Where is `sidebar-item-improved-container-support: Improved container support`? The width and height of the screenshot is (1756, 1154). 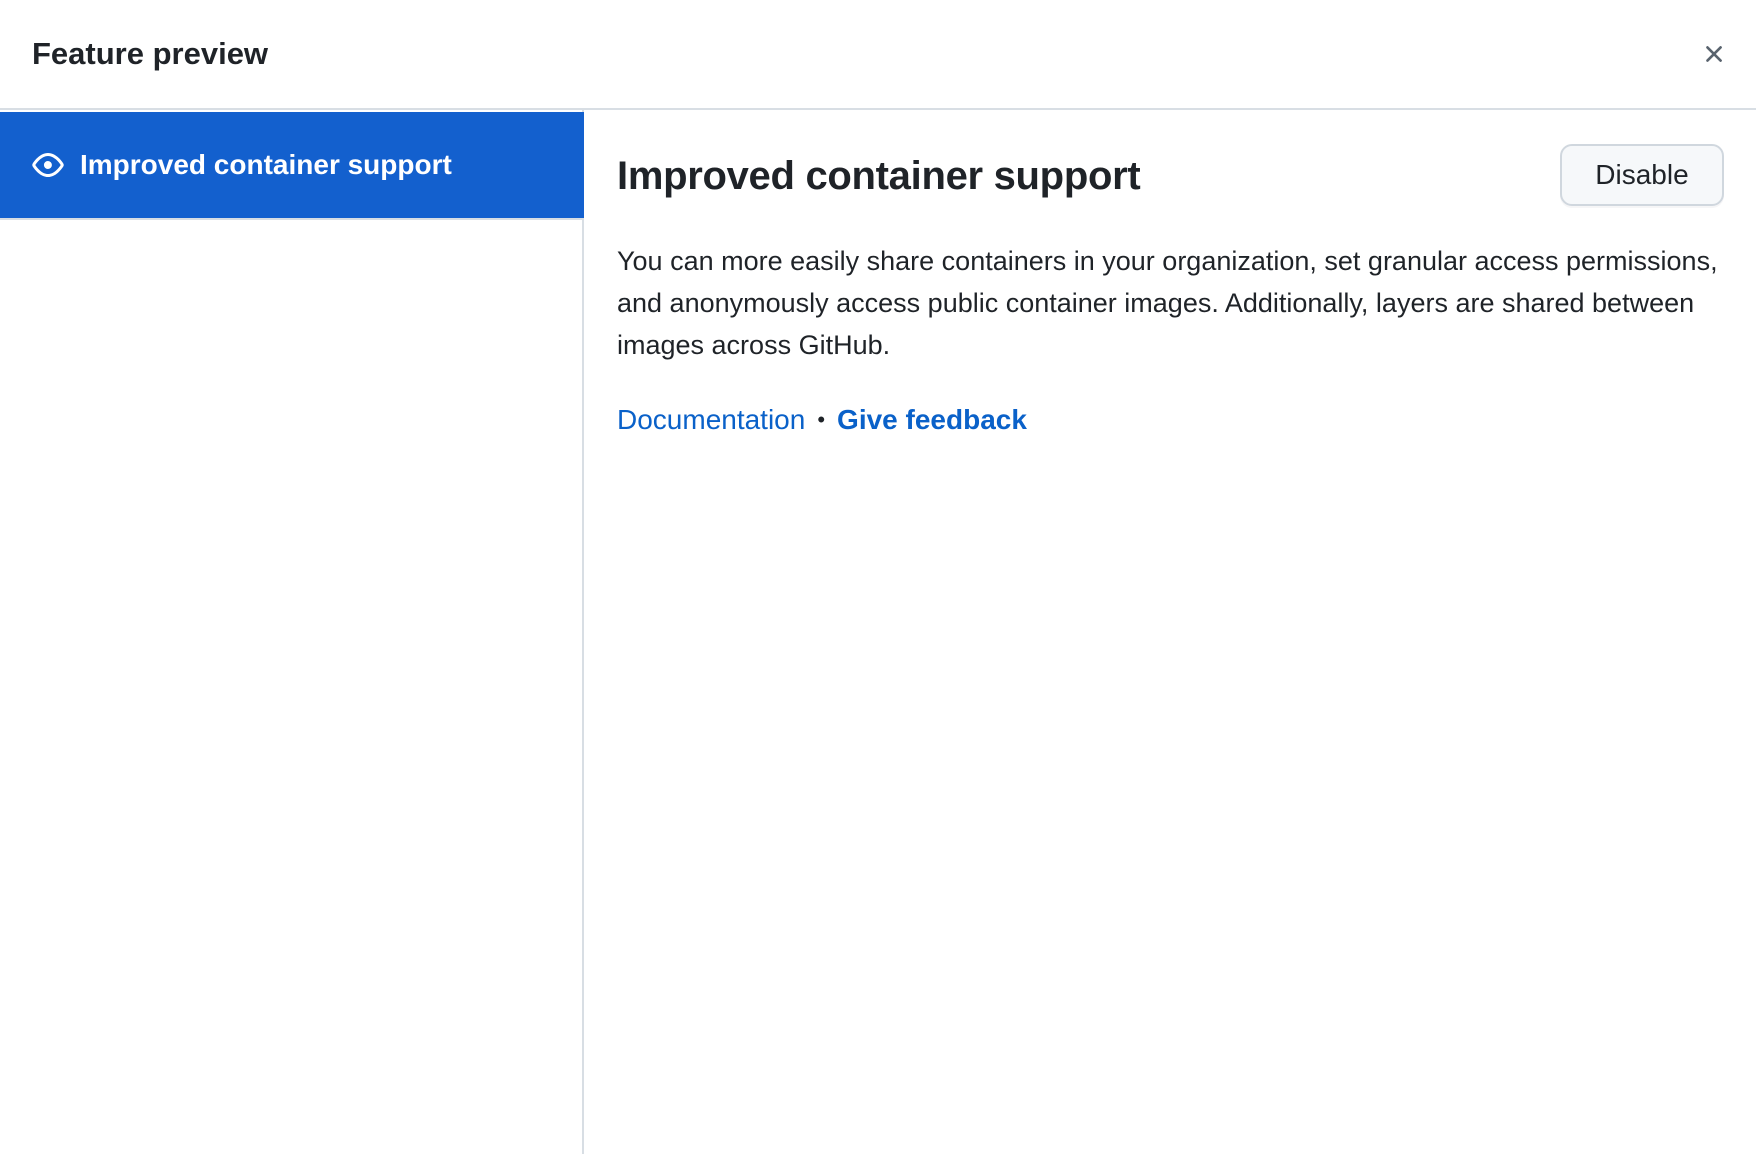
sidebar-item-improved-container-support: Improved container support is located at coordinates (292, 165).